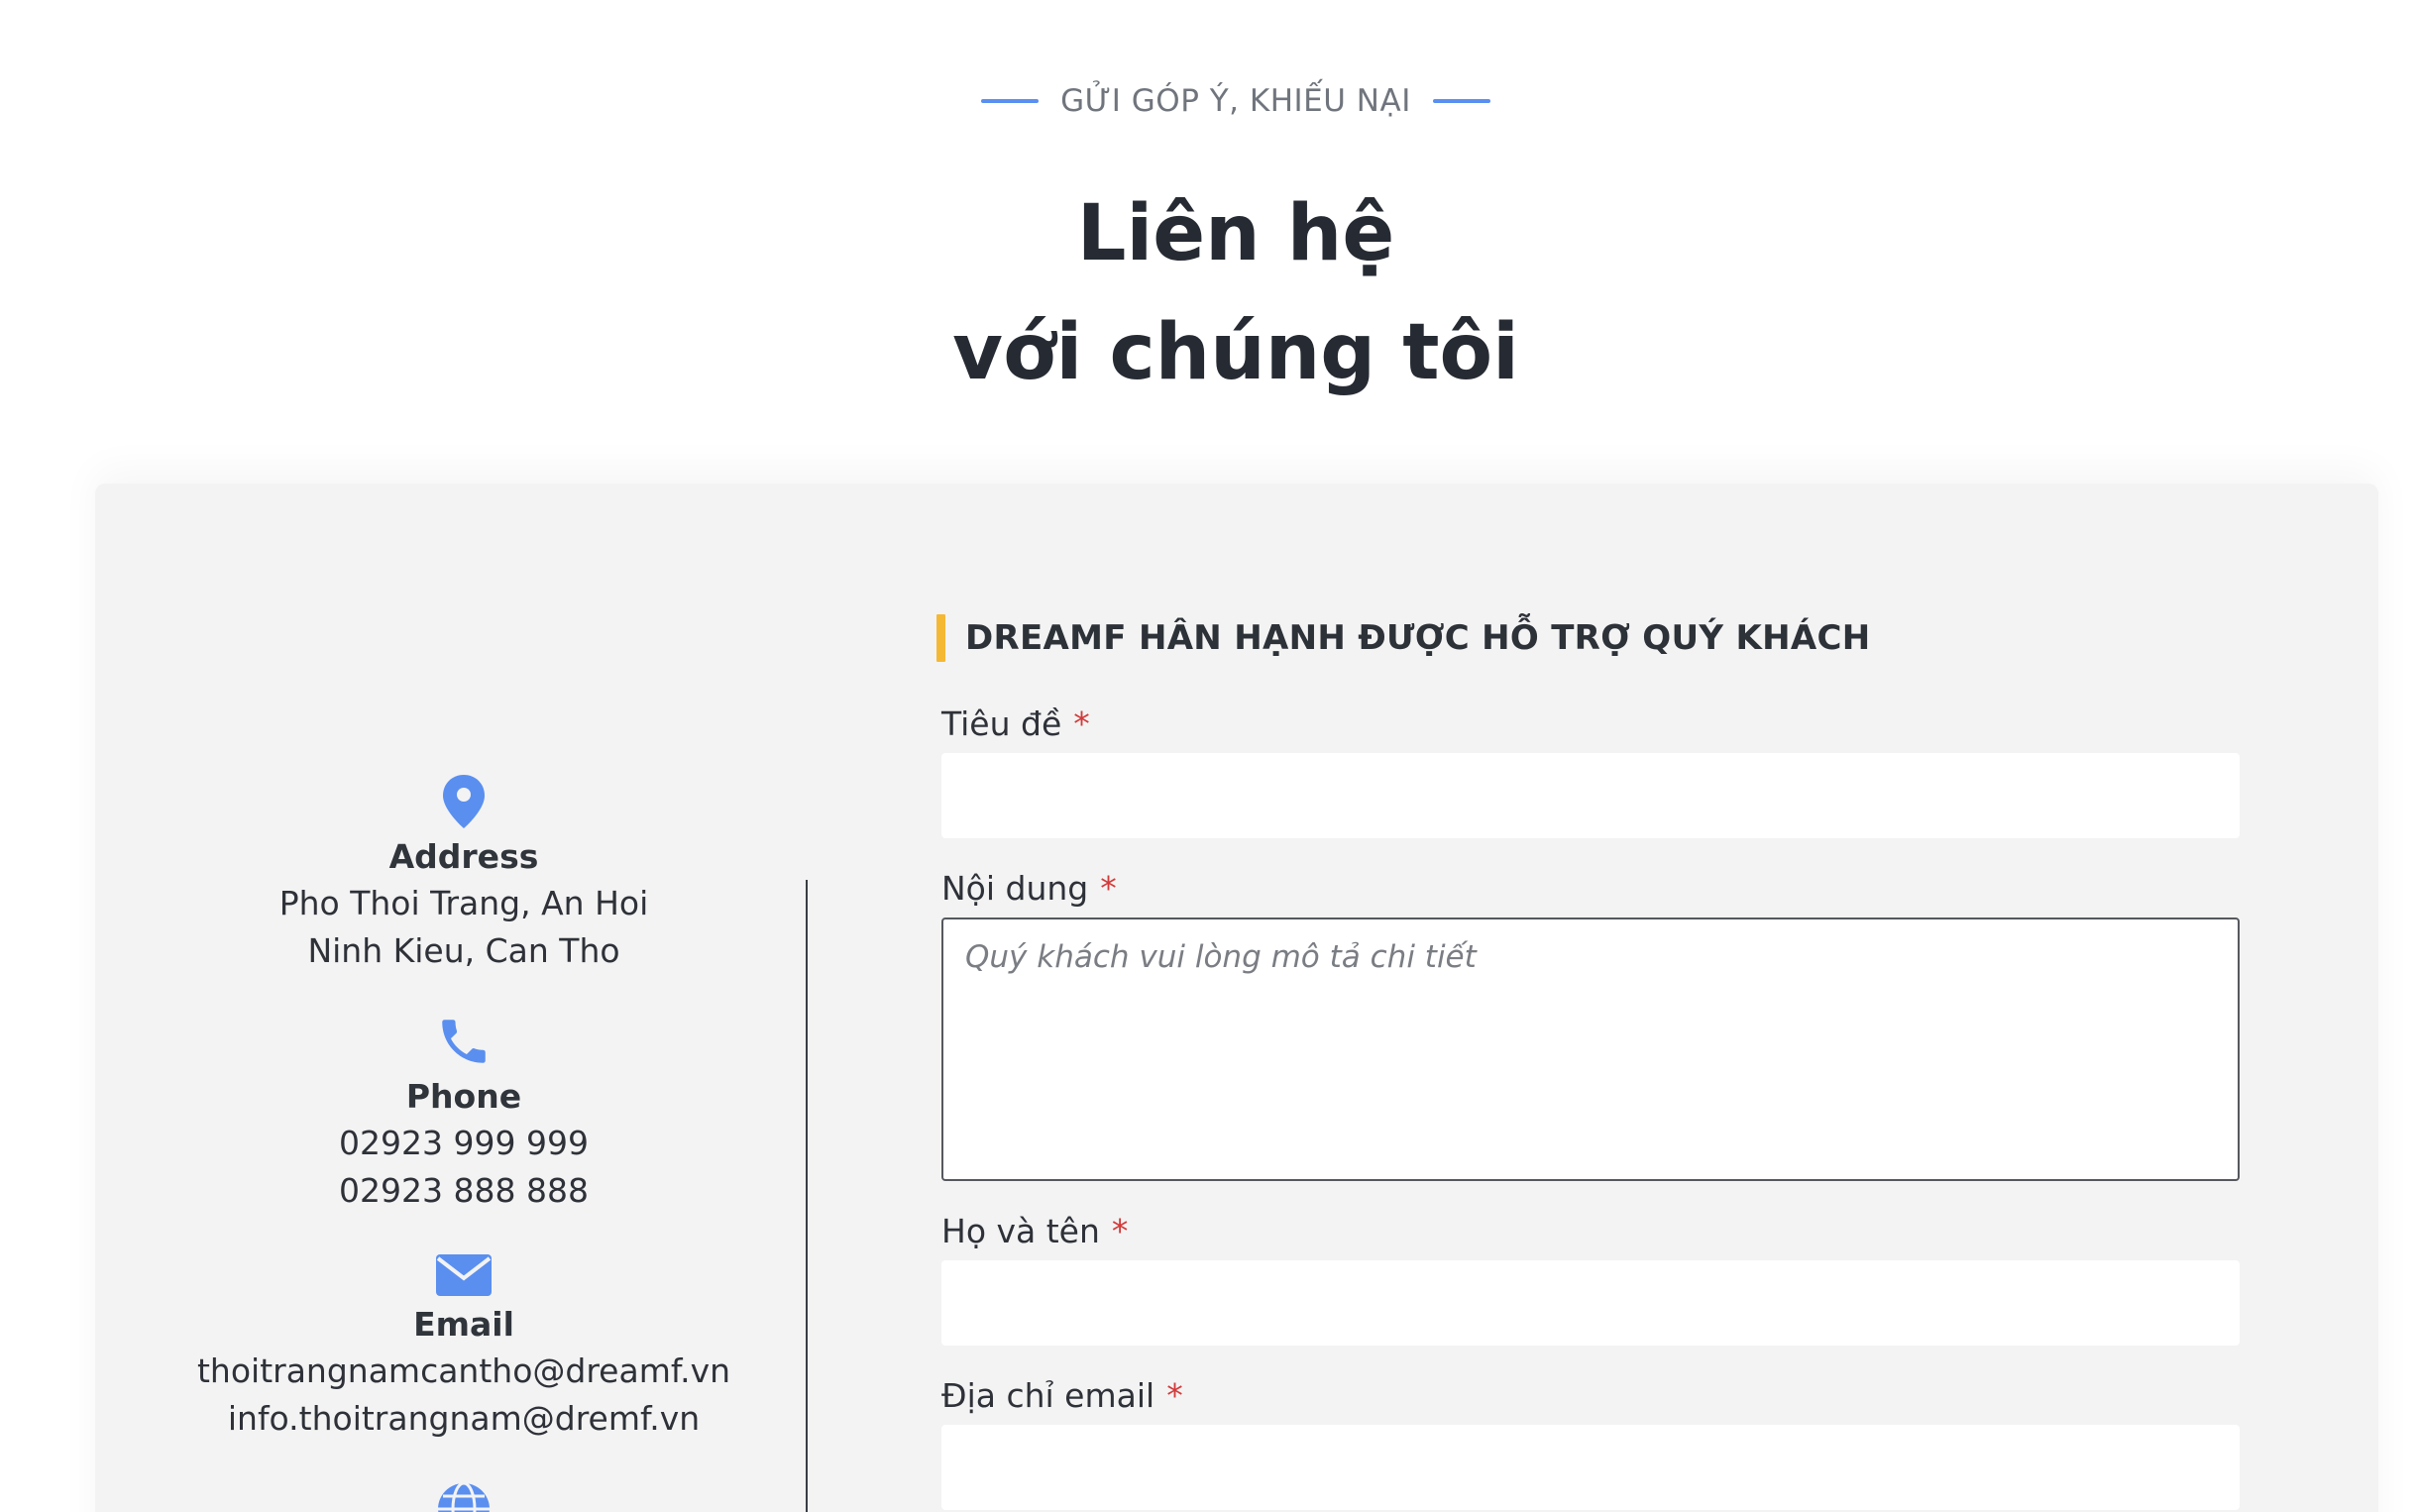 The image size is (2418, 1512). Describe the element at coordinates (463, 1324) in the screenshot. I see `email-title: Email` at that location.